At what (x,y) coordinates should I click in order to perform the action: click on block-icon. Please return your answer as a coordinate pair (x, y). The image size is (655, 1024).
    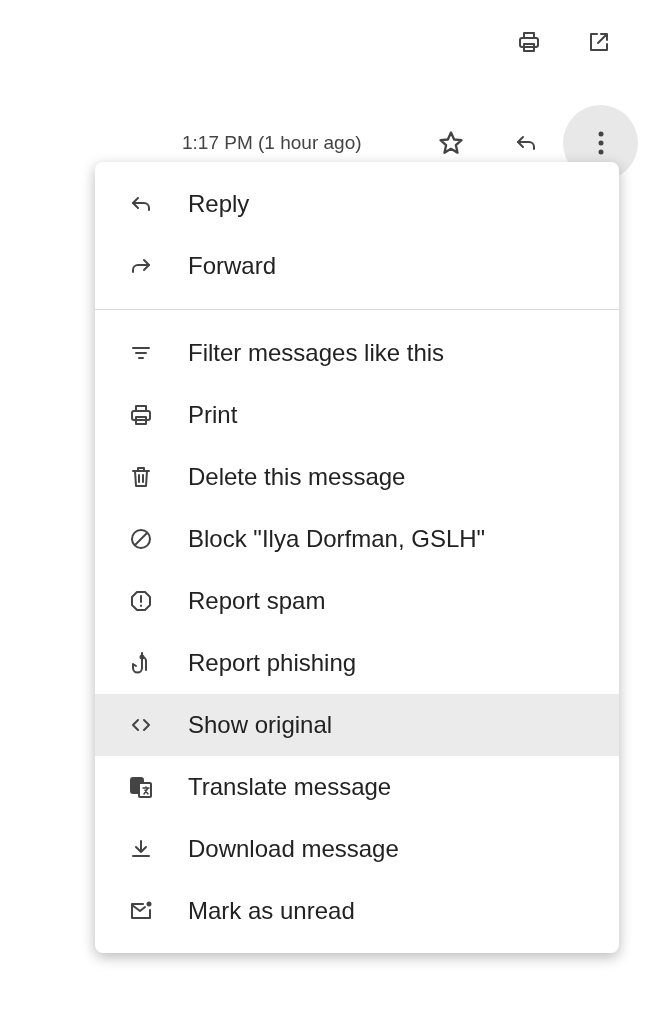
    Looking at the image, I should click on (141, 539).